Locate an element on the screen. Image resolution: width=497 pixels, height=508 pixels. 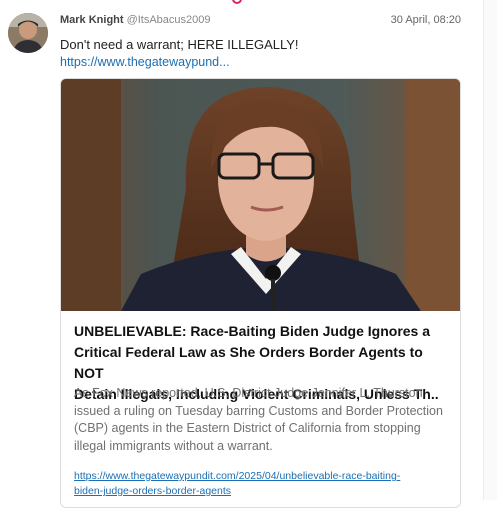
avatar-image is located at coordinates (28, 33).